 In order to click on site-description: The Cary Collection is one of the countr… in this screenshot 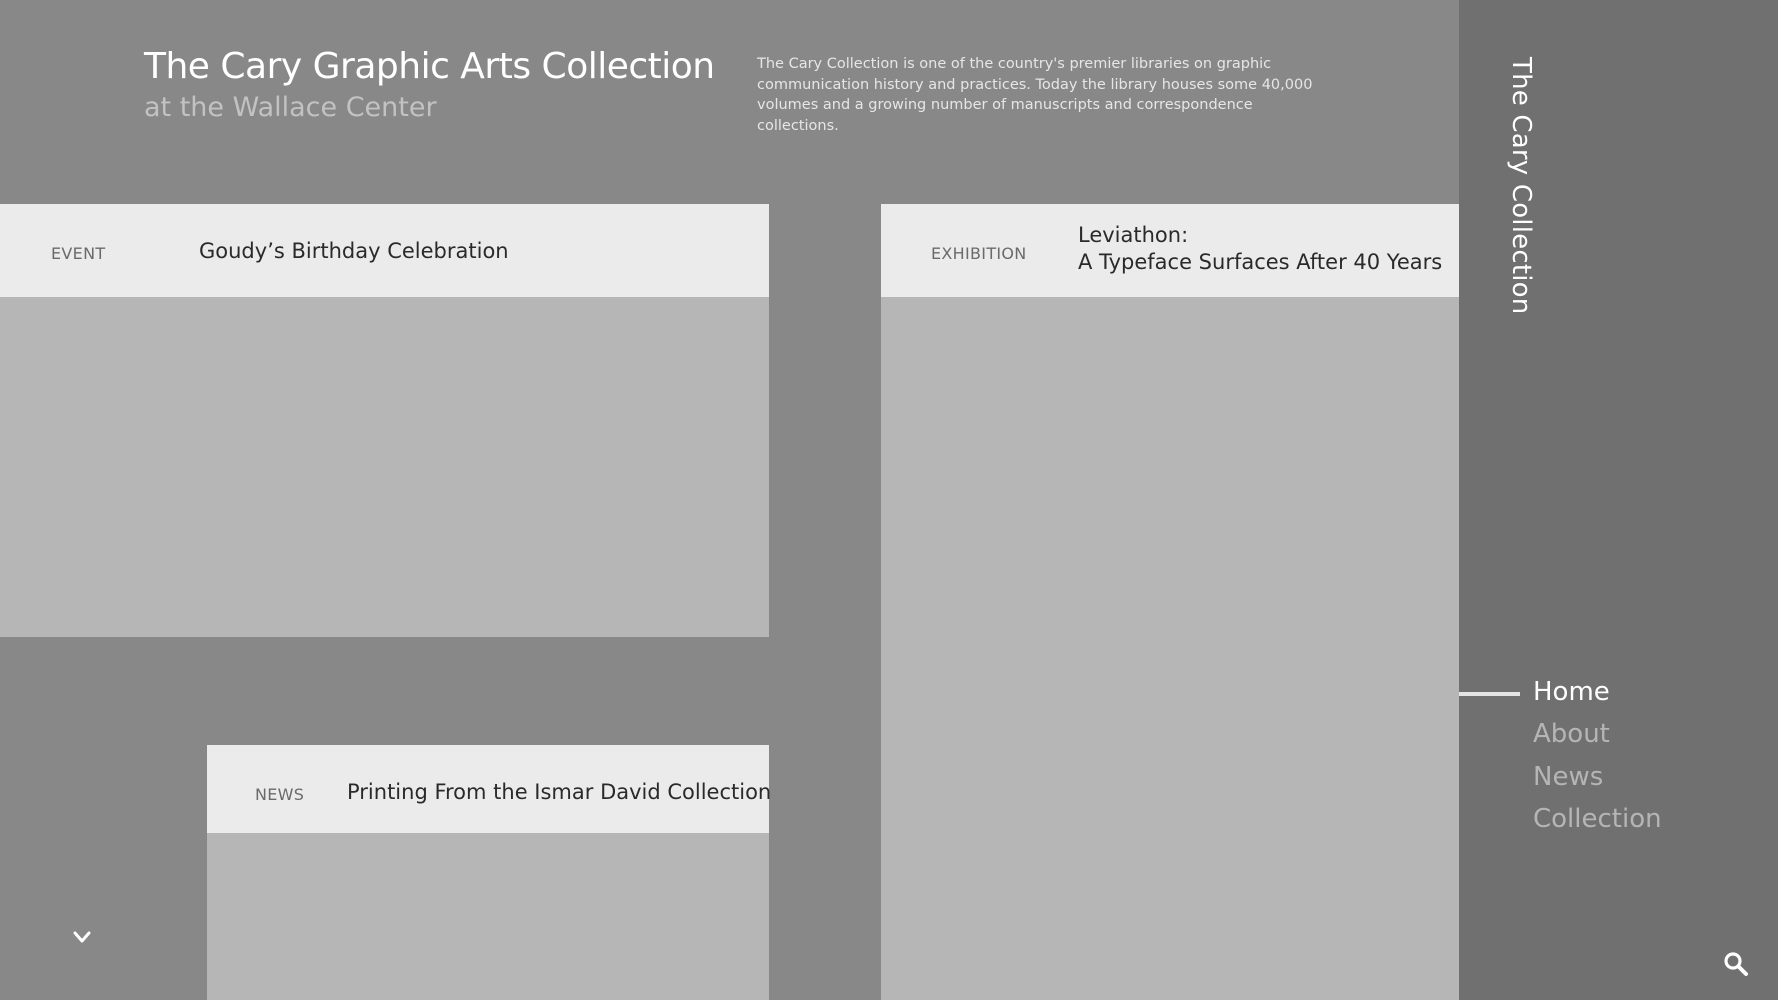, I will do `click(1035, 95)`.